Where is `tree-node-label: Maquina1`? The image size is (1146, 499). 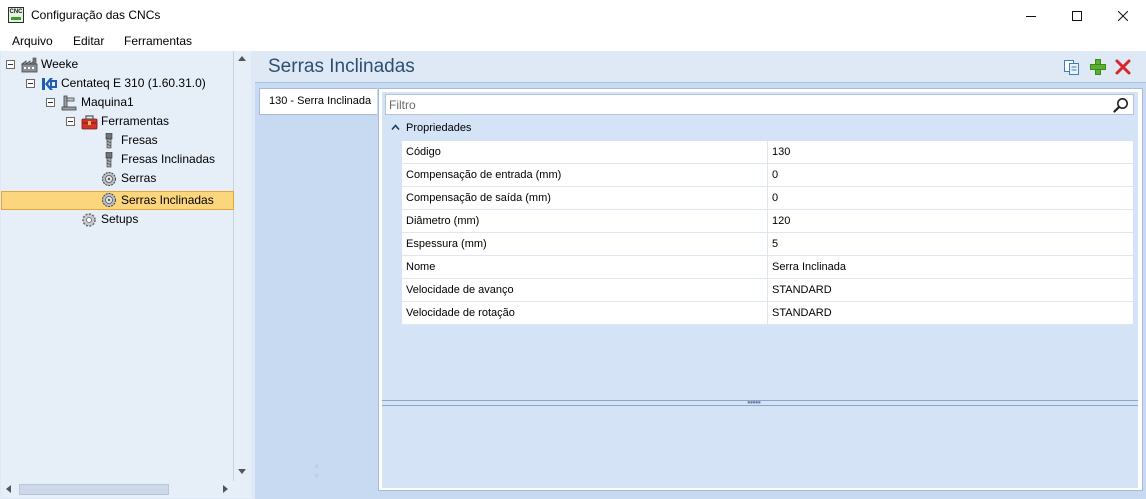 tree-node-label: Maquina1 is located at coordinates (107, 102).